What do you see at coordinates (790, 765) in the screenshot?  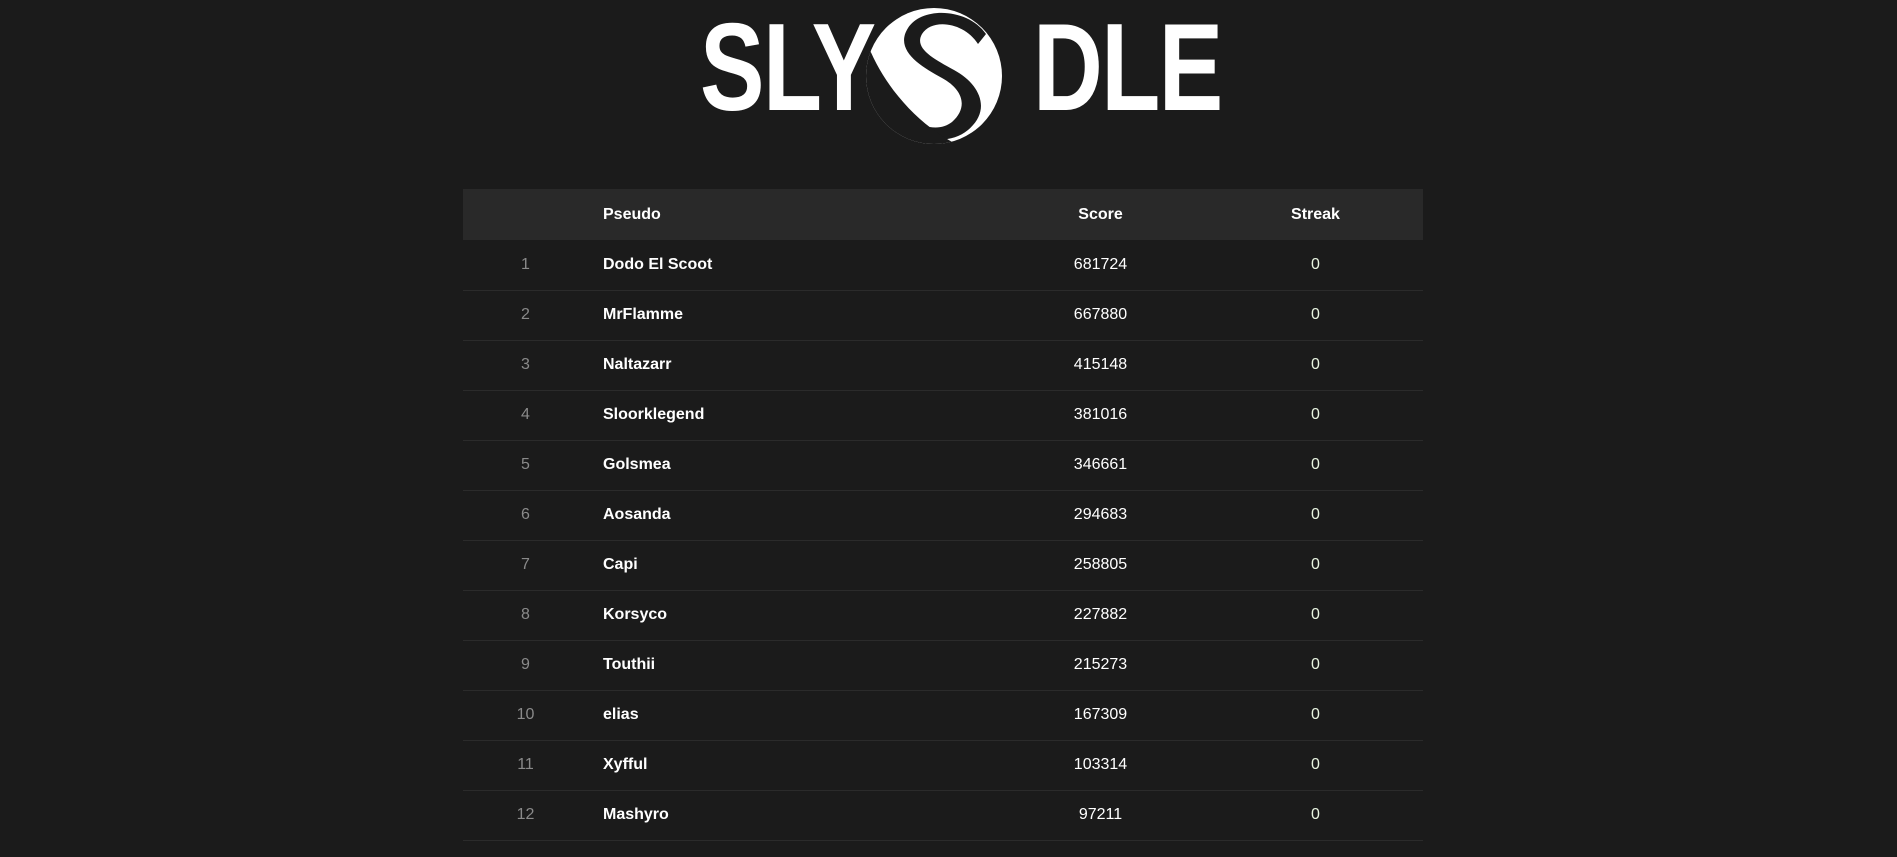 I see `pseudo-cell: Xyfful` at bounding box center [790, 765].